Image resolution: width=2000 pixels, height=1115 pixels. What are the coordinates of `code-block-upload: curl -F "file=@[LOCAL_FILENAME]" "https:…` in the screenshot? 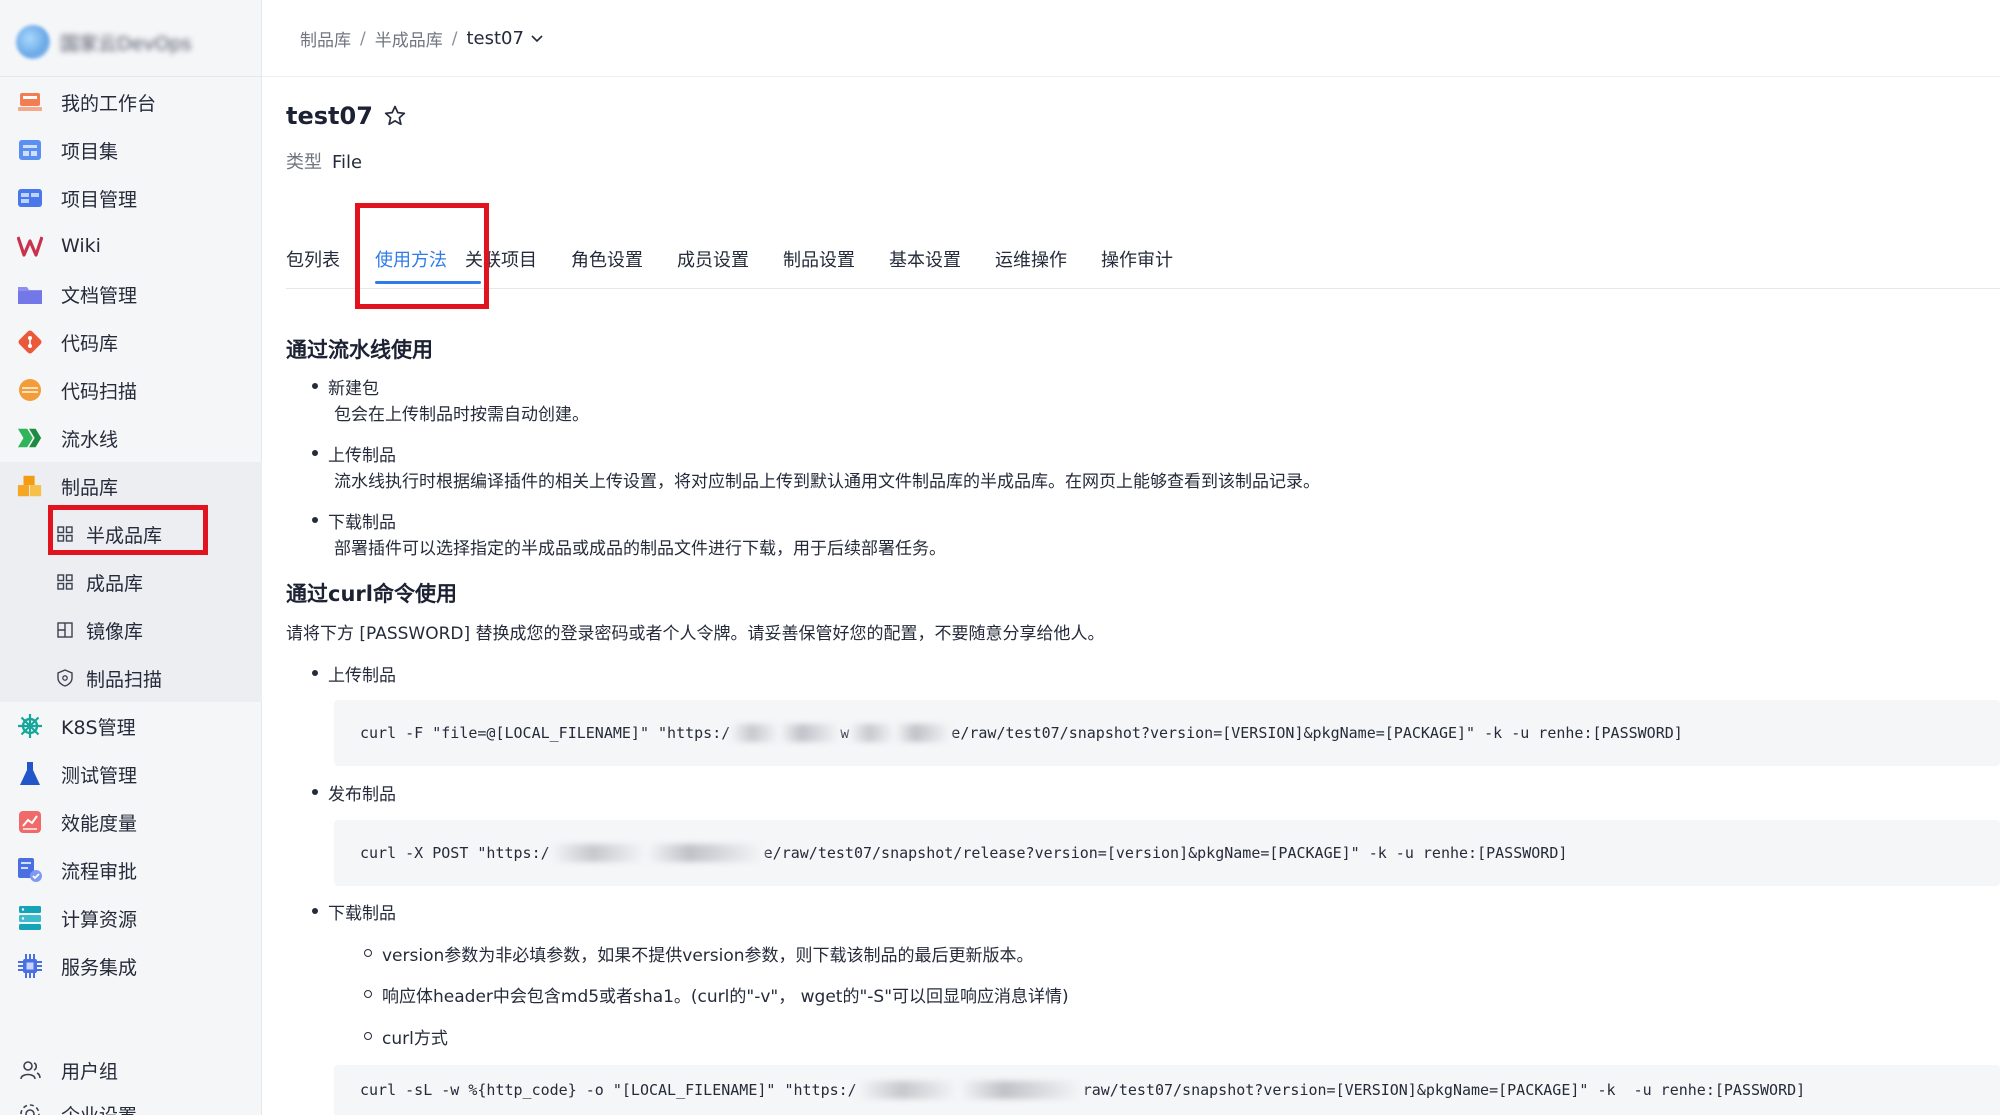 It's located at (1167, 733).